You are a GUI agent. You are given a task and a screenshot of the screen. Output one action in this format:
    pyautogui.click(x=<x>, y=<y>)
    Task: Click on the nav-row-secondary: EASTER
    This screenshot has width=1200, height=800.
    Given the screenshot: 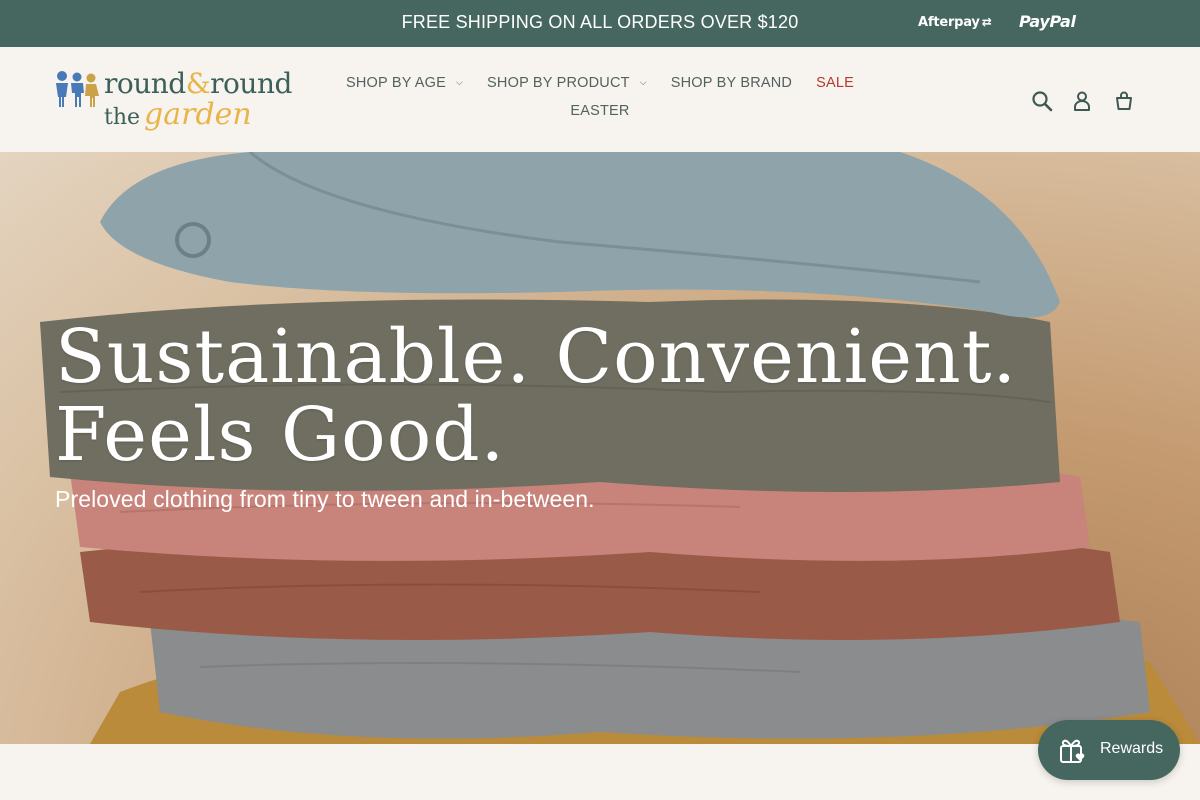 What is the action you would take?
    pyautogui.click(x=600, y=111)
    